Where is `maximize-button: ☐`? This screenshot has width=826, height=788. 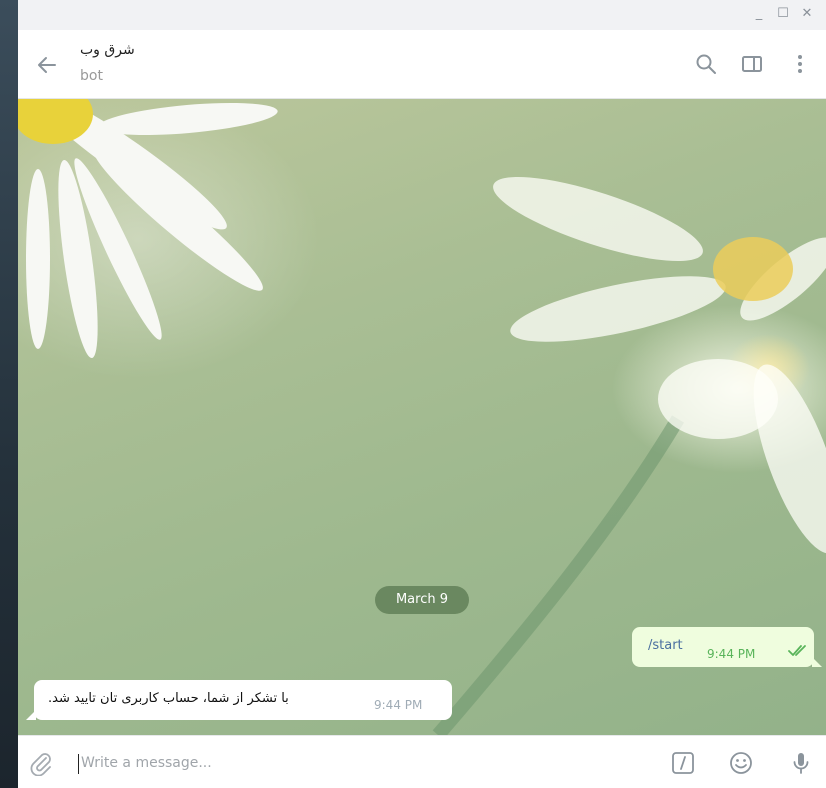 maximize-button: ☐ is located at coordinates (783, 14).